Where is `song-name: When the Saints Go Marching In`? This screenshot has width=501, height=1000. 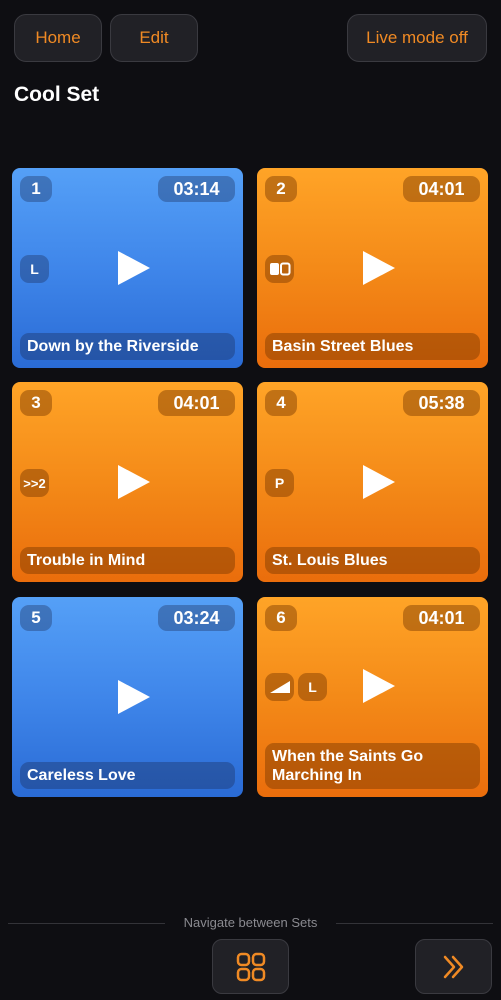
song-name: When the Saints Go Marching In is located at coordinates (372, 766).